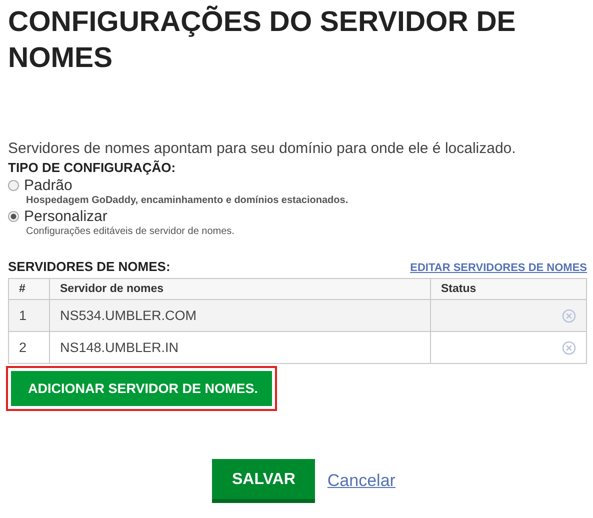  Describe the element at coordinates (29, 289) in the screenshot. I see `column-header: #` at that location.